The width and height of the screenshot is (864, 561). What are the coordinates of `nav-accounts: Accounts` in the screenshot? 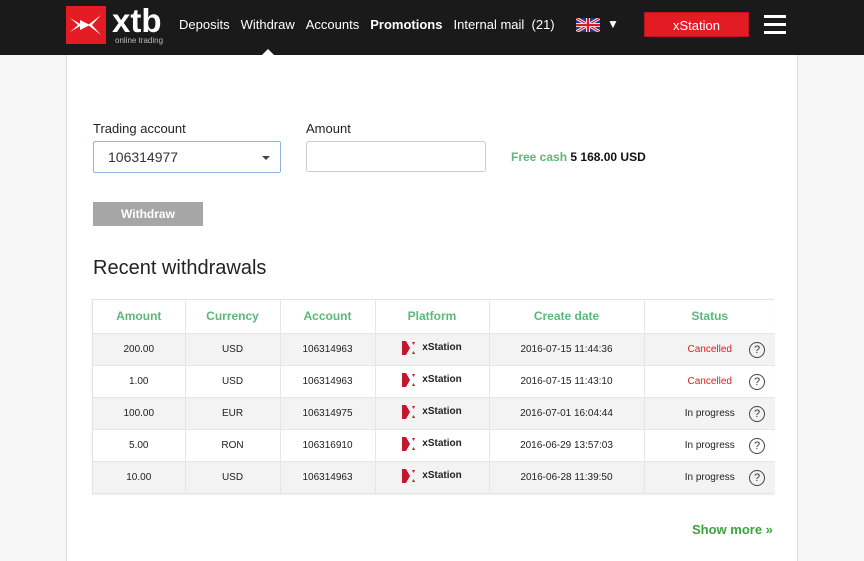 It's located at (332, 24).